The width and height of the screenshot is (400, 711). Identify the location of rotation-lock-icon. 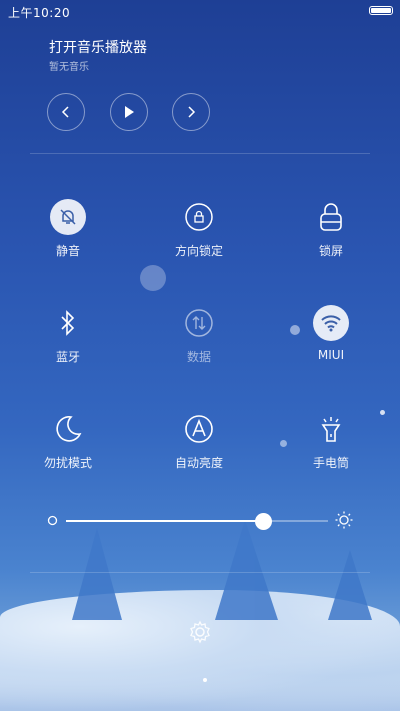
(199, 217).